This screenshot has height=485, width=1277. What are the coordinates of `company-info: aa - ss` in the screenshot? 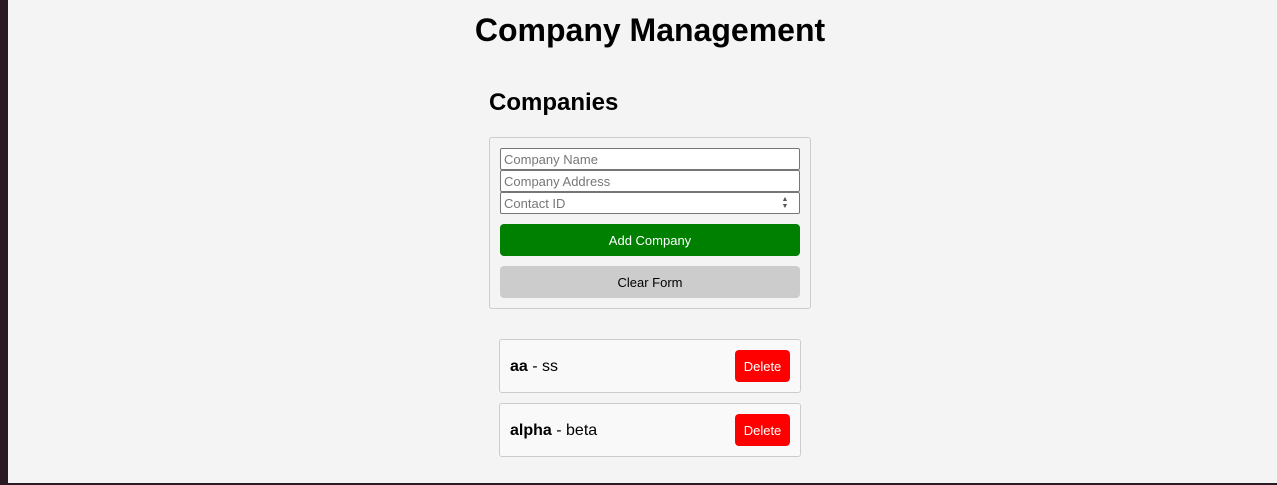 It's located at (534, 367).